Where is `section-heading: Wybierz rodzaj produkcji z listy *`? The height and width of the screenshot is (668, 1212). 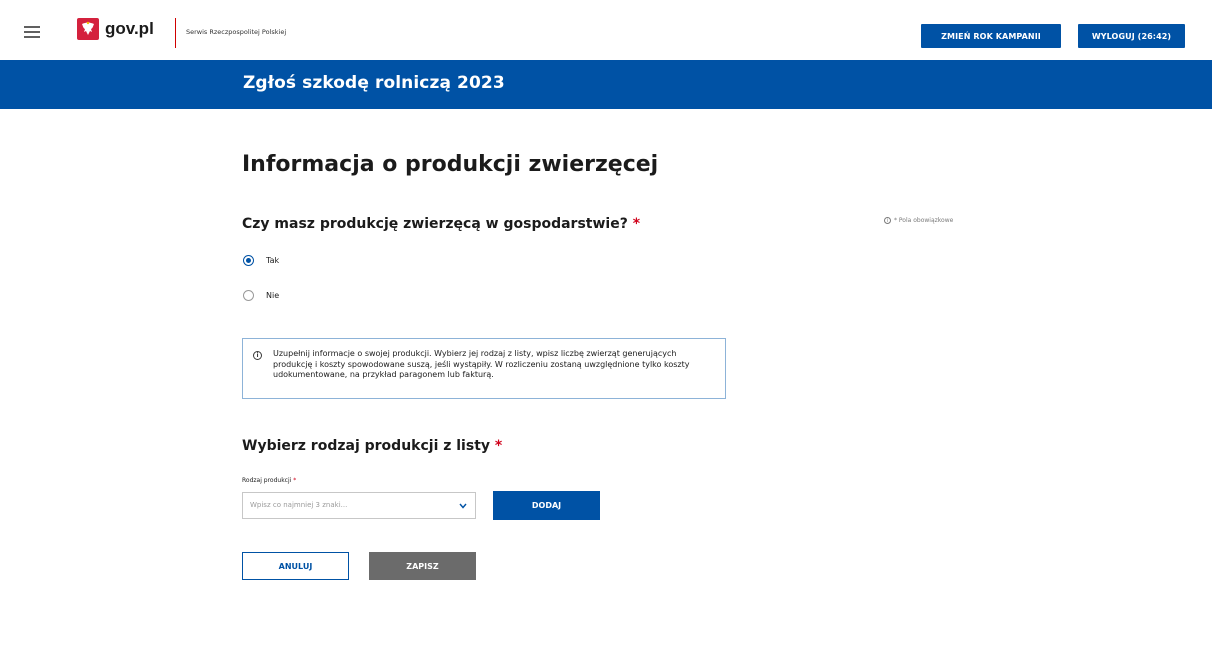
section-heading: Wybierz rodzaj produkcji z listy * is located at coordinates (372, 446).